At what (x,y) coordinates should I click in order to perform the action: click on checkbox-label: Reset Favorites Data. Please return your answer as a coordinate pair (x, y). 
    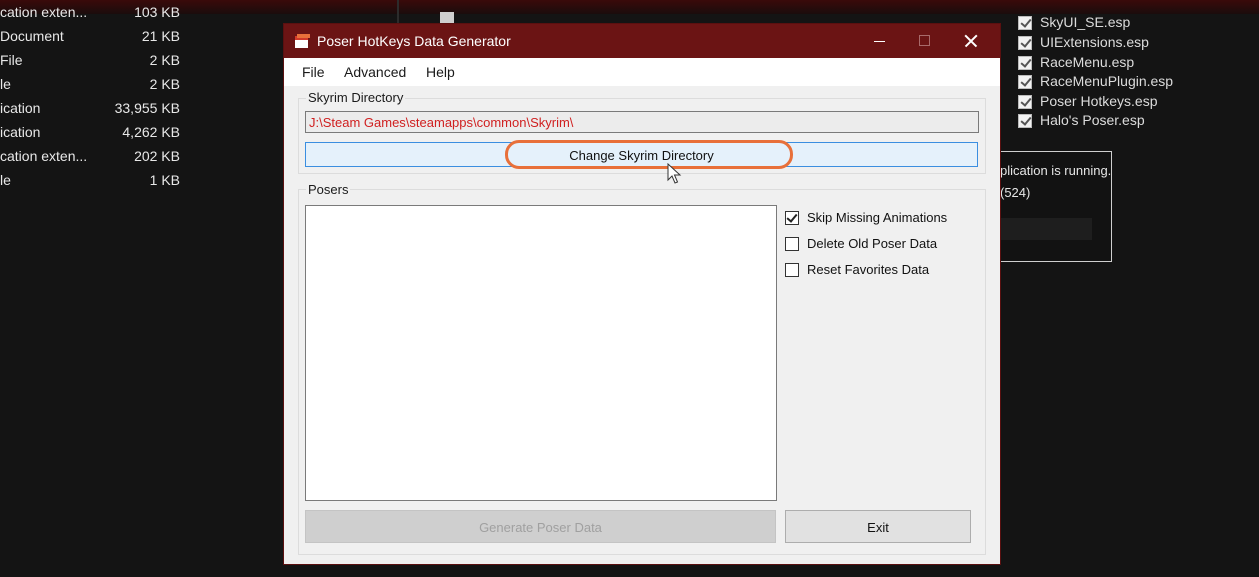
    Looking at the image, I should click on (868, 269).